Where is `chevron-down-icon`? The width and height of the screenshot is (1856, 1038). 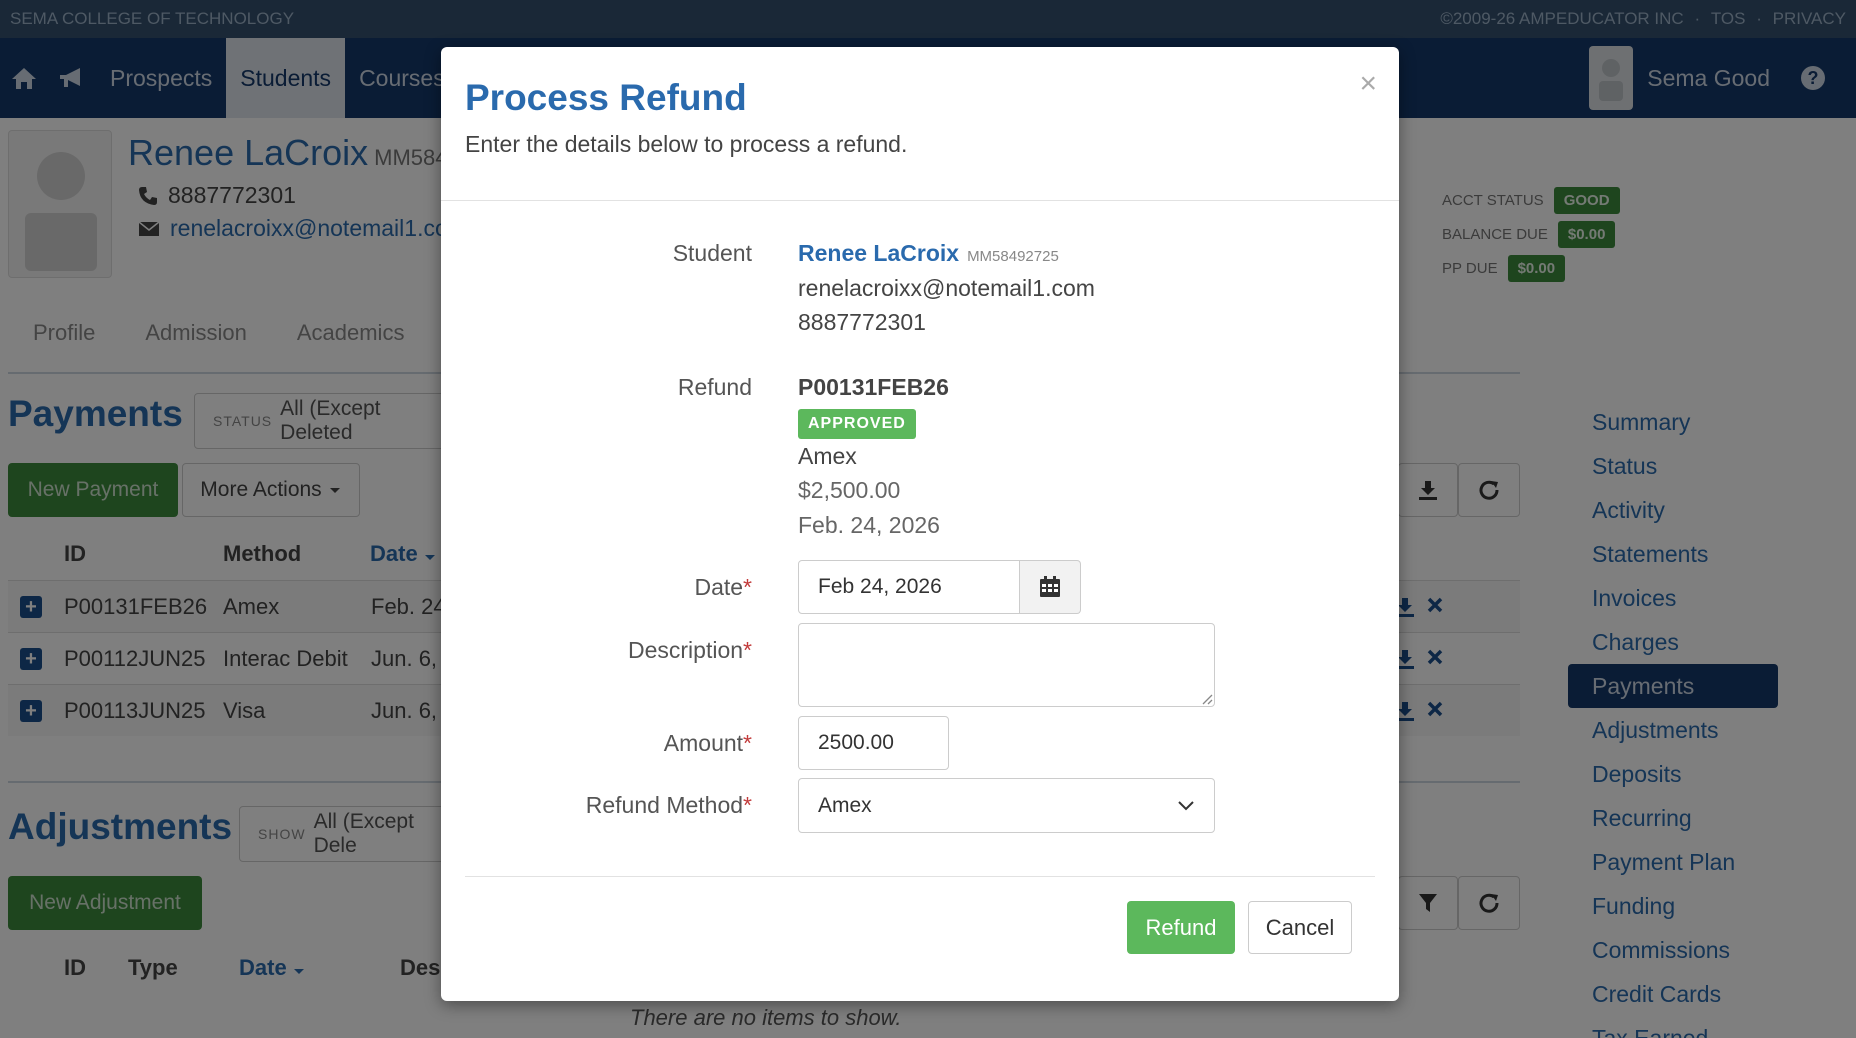
chevron-down-icon is located at coordinates (1186, 805).